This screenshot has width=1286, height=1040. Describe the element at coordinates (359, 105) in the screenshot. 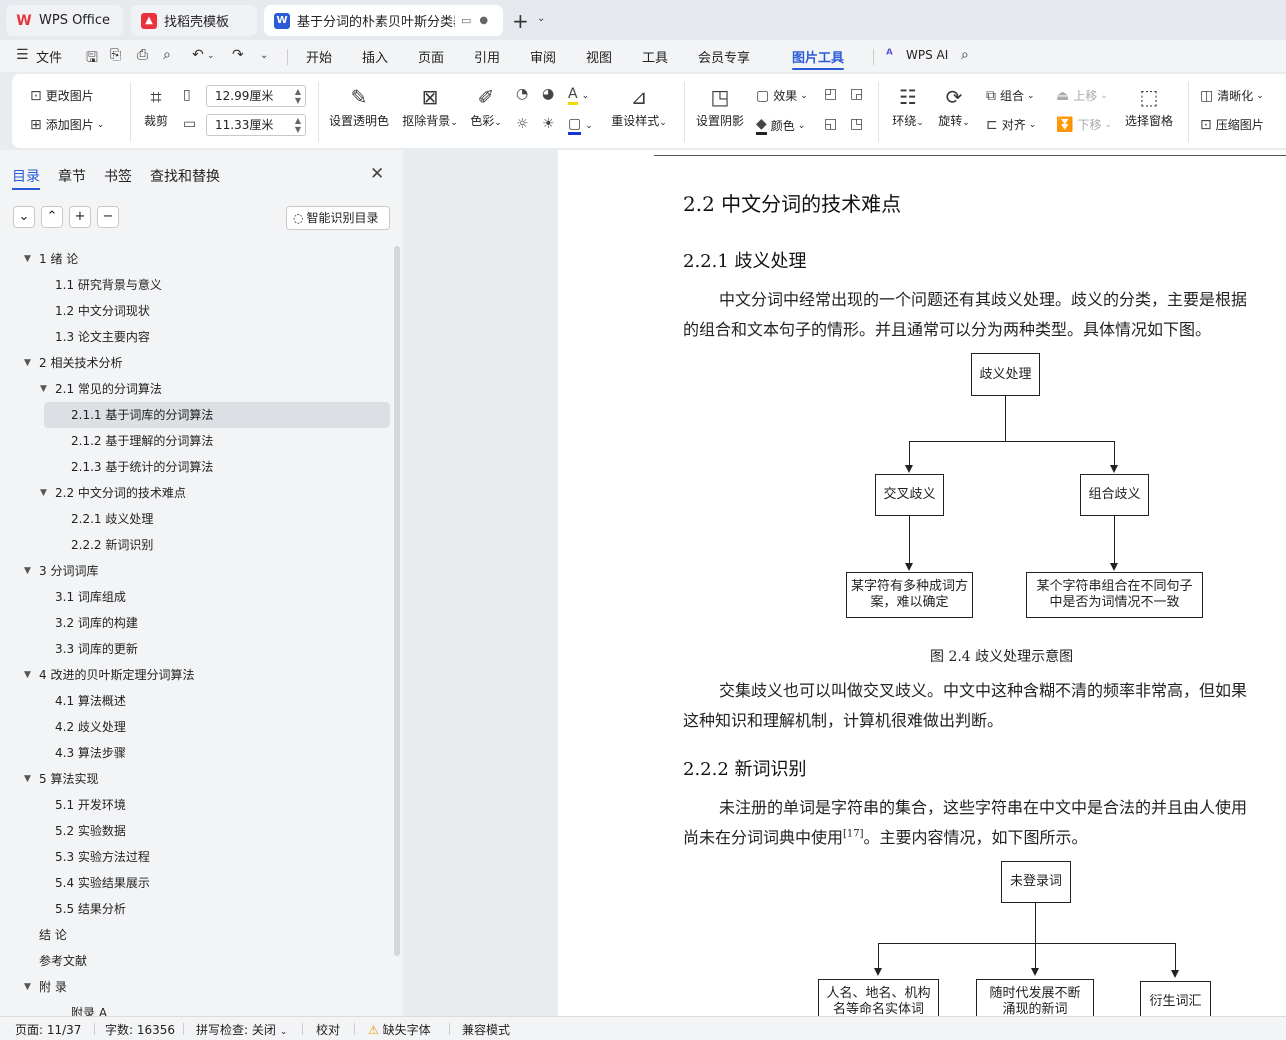

I see `set-transparent-color-button: ✎ 设置透明色` at that location.